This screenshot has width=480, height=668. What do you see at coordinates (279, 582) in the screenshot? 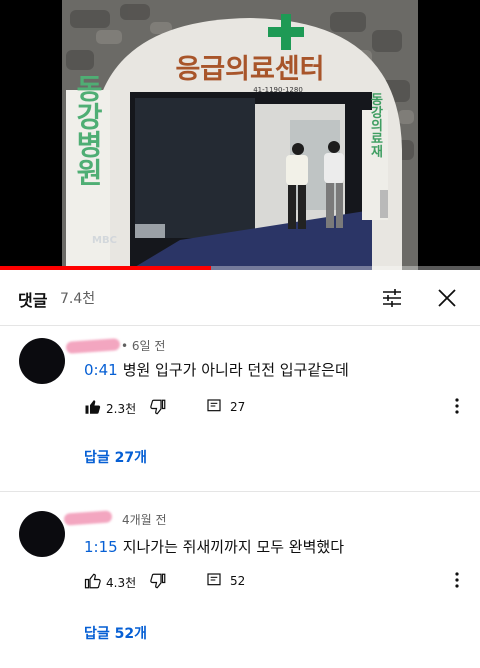
I see `comment-actions: 4.3천 52` at bounding box center [279, 582].